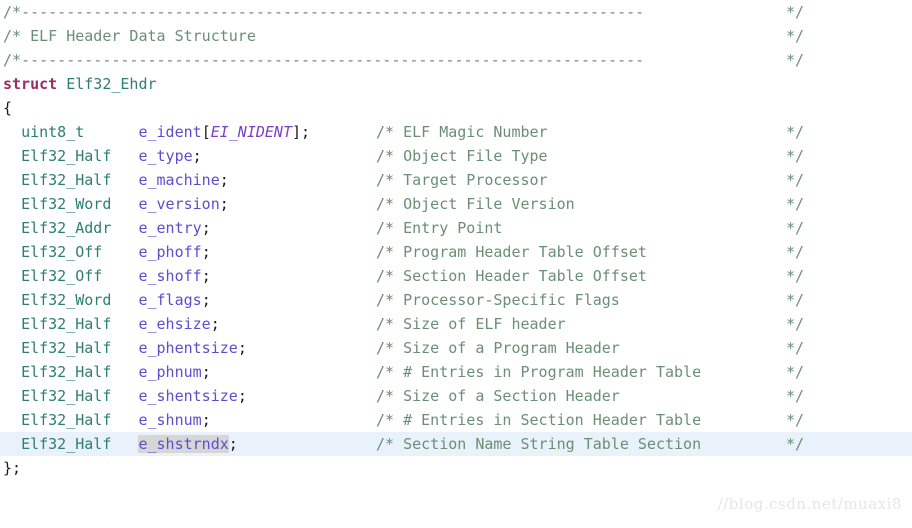 Image resolution: width=912 pixels, height=528 pixels. What do you see at coordinates (107, 420) in the screenshot?
I see `field-declaration: Elf32_Half e_shnum;` at bounding box center [107, 420].